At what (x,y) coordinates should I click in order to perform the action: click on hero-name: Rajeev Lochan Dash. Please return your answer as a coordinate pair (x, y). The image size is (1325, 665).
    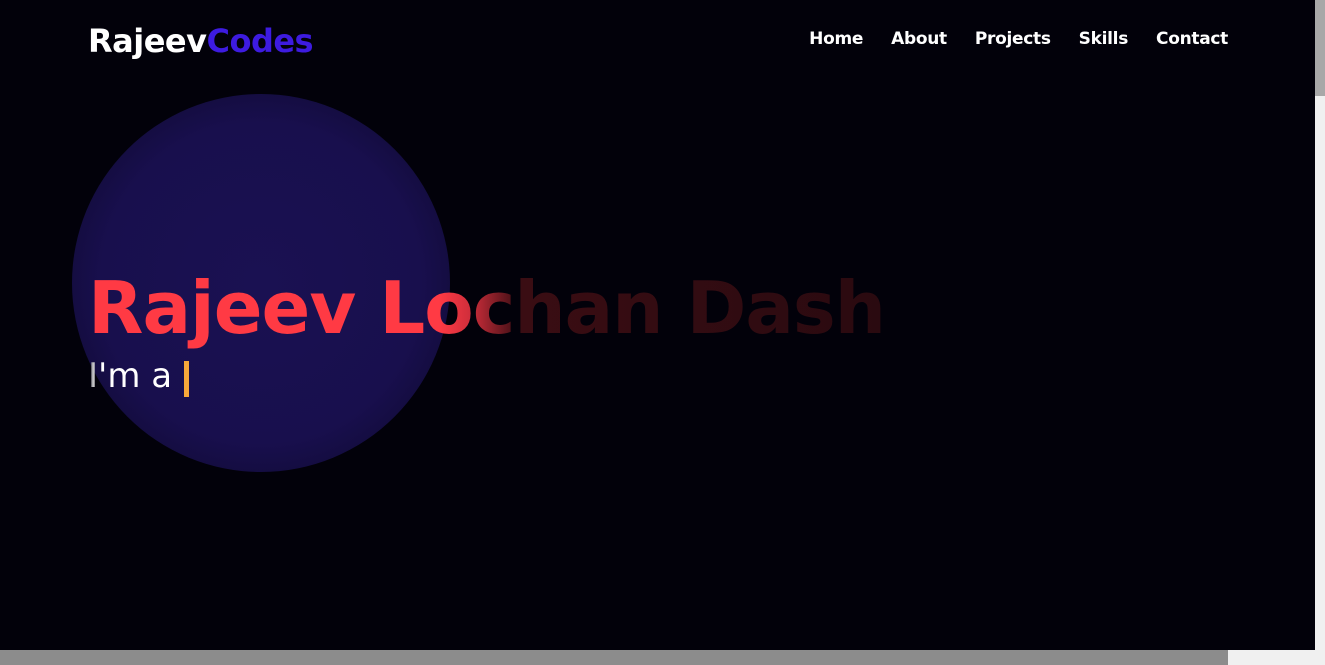
    Looking at the image, I should click on (487, 308).